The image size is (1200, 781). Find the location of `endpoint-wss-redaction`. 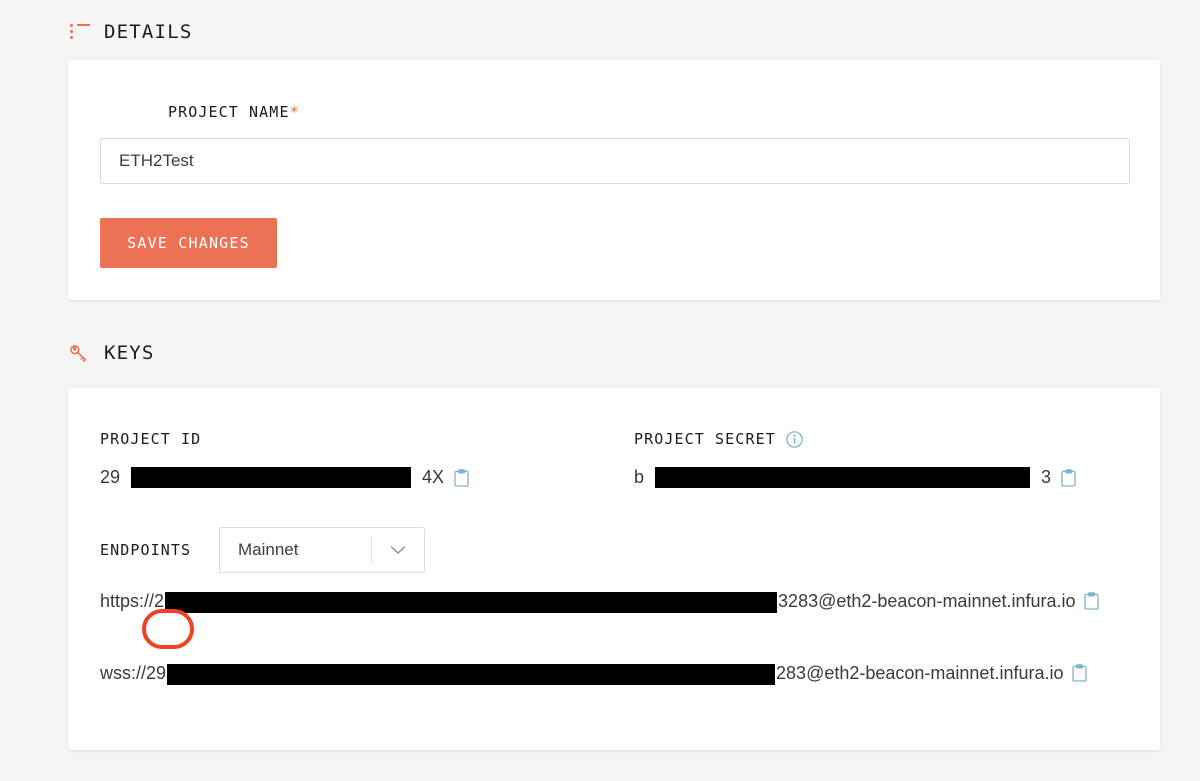

endpoint-wss-redaction is located at coordinates (471, 674).